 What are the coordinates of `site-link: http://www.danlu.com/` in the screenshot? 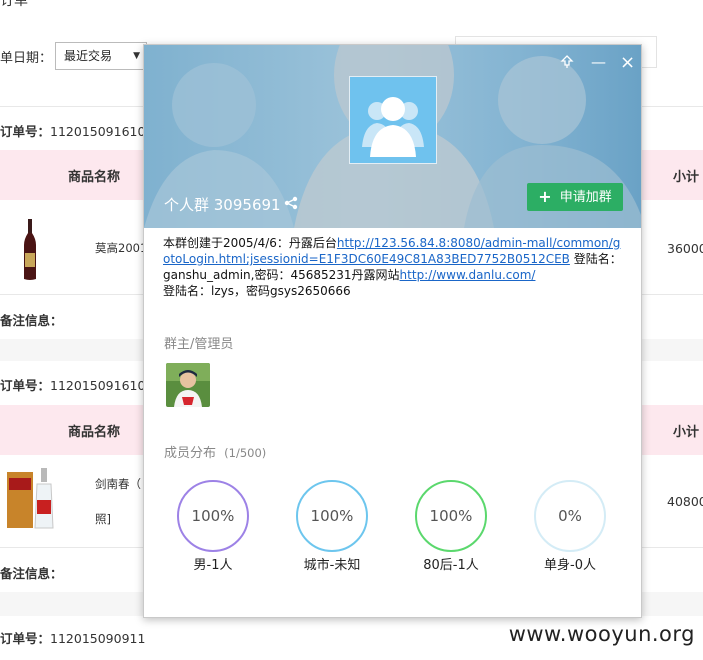 It's located at (468, 275).